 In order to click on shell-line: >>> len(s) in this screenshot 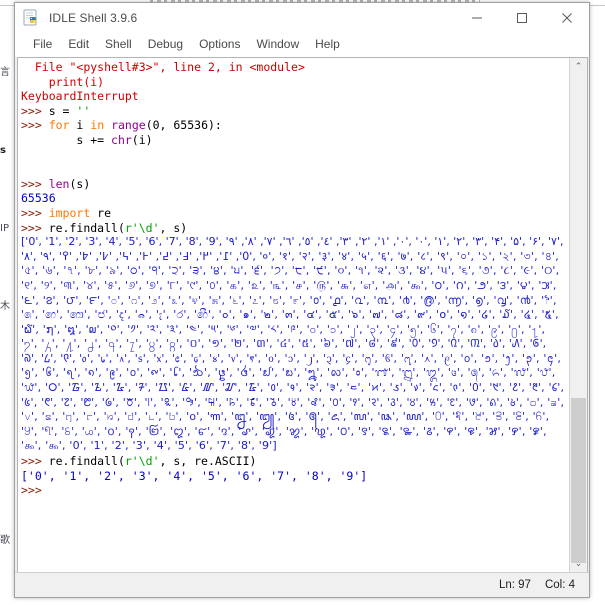, I will do `click(295, 184)`.